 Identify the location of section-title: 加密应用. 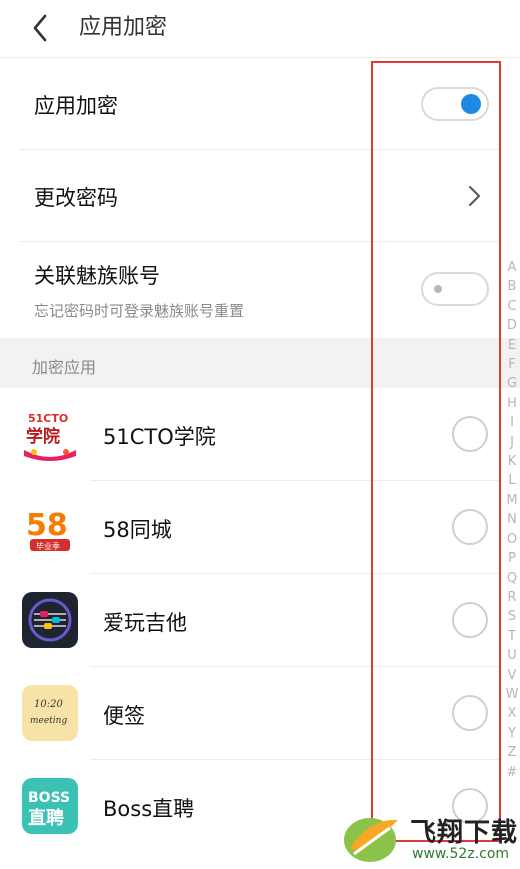
(64, 367).